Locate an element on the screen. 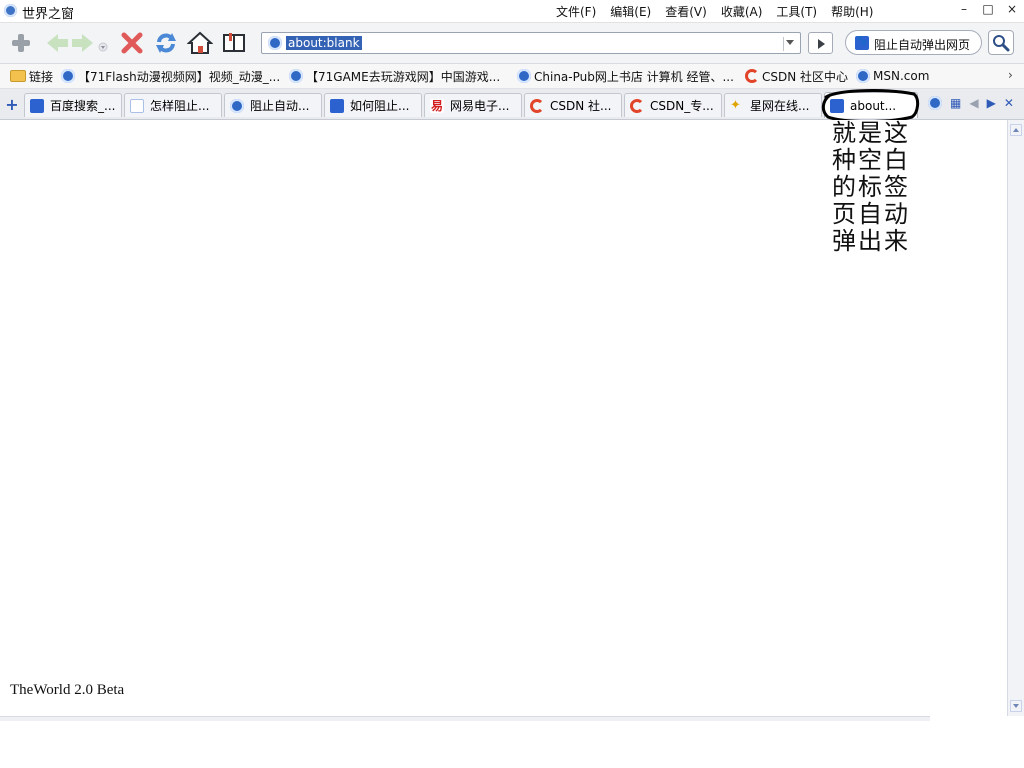  forward-arrow-icon is located at coordinates (82, 43).